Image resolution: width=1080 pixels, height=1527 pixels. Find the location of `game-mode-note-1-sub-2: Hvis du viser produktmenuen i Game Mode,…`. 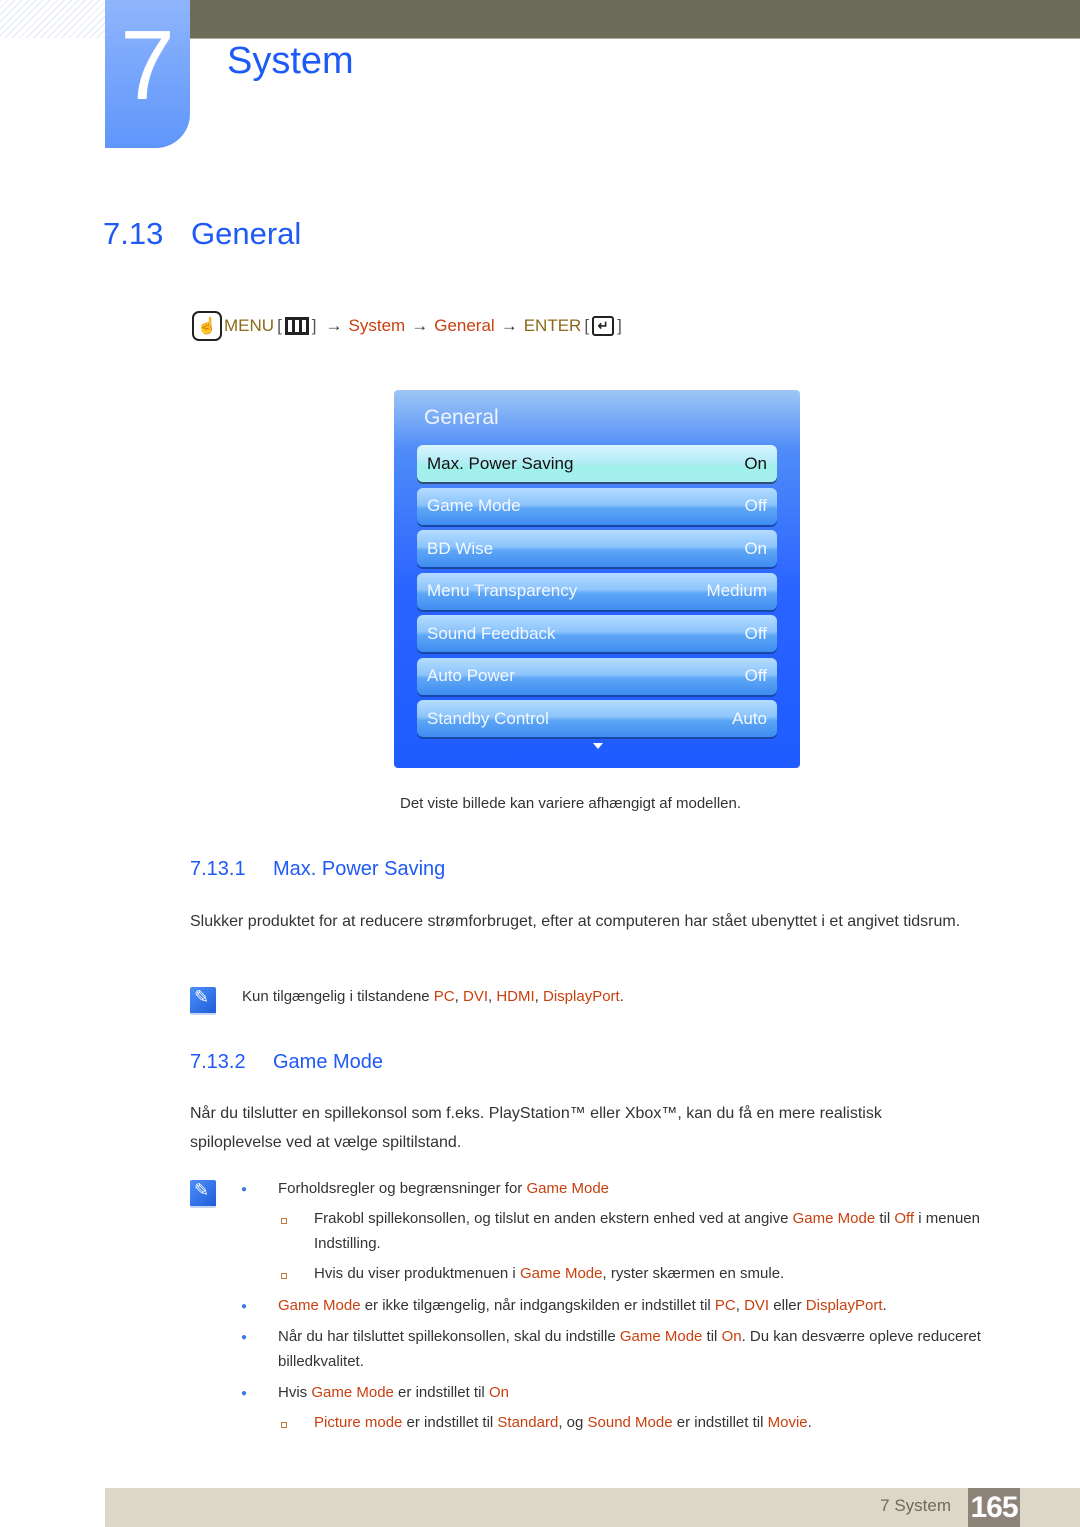

game-mode-note-1-sub-2: Hvis du viser produktmenuen i Game Mode,… is located at coordinates (549, 1273).